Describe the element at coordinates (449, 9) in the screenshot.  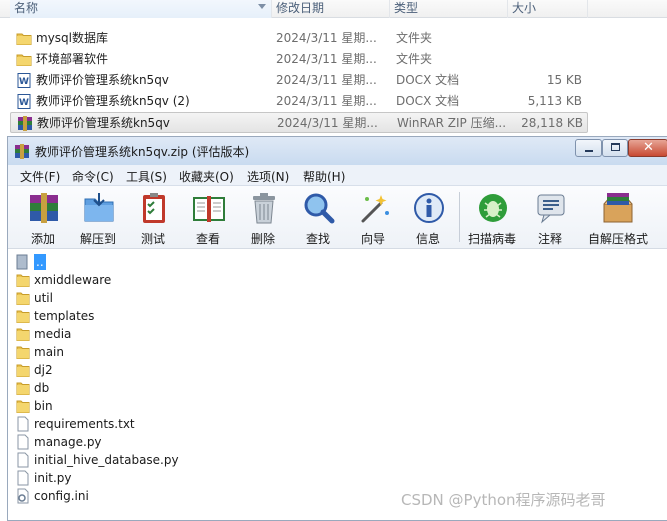
I see `column-type: 类型` at that location.